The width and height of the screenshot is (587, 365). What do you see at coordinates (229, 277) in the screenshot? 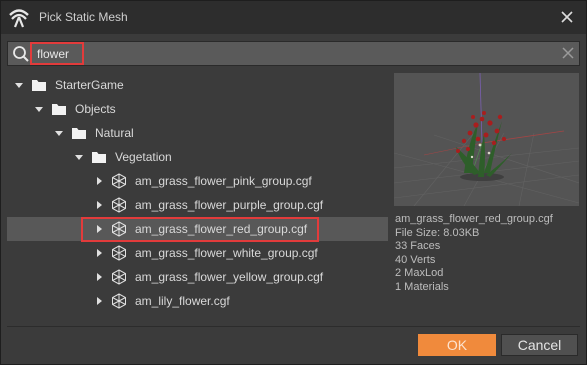
I see `tree-file-label: am_grass_flower_yellow_group.cgf` at bounding box center [229, 277].